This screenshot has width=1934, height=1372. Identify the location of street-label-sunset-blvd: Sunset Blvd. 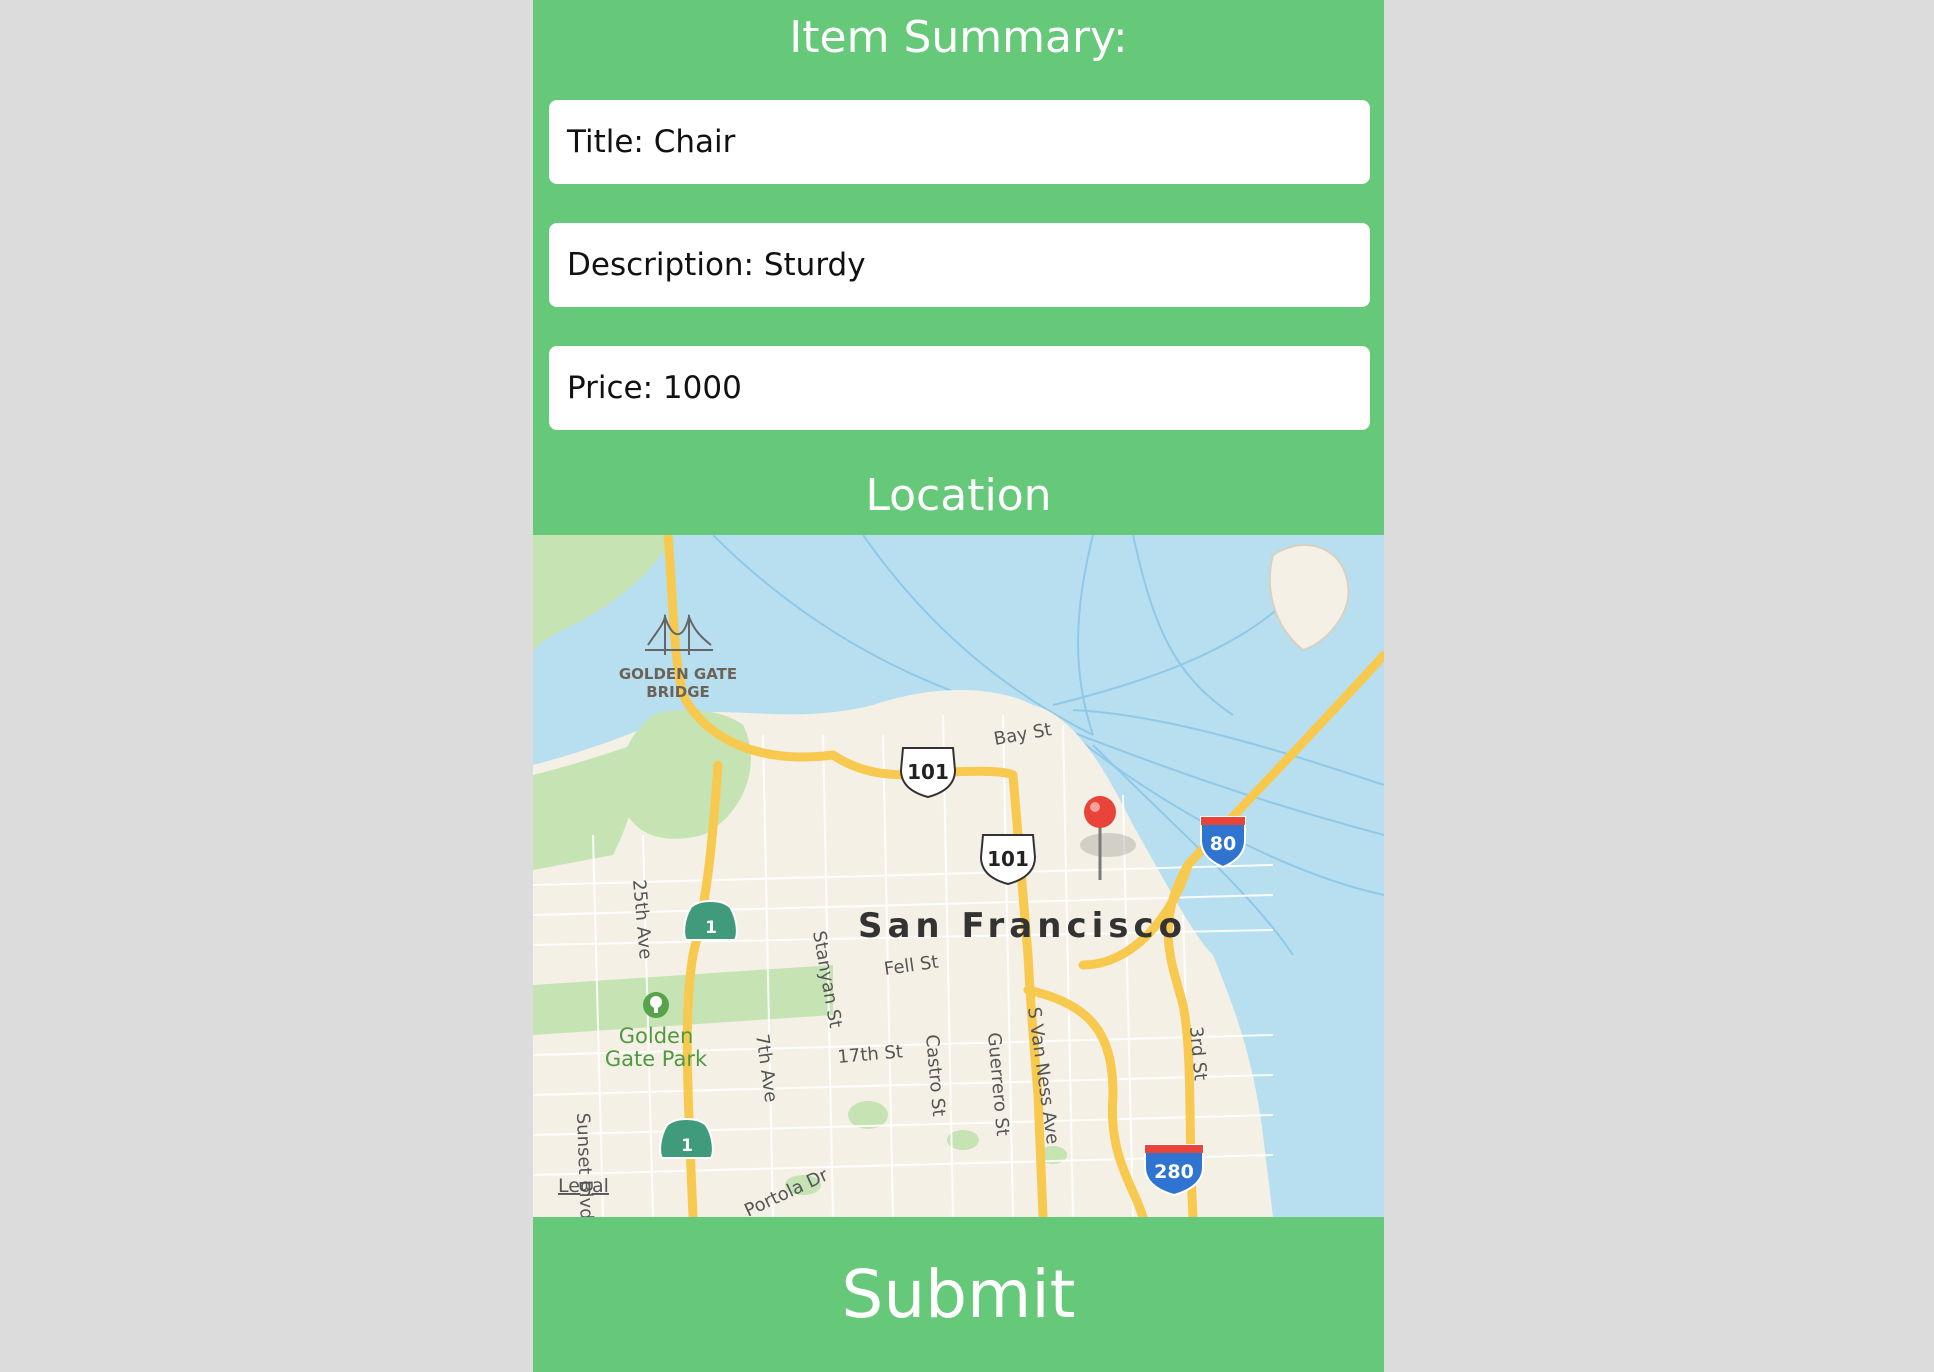
(584, 1164).